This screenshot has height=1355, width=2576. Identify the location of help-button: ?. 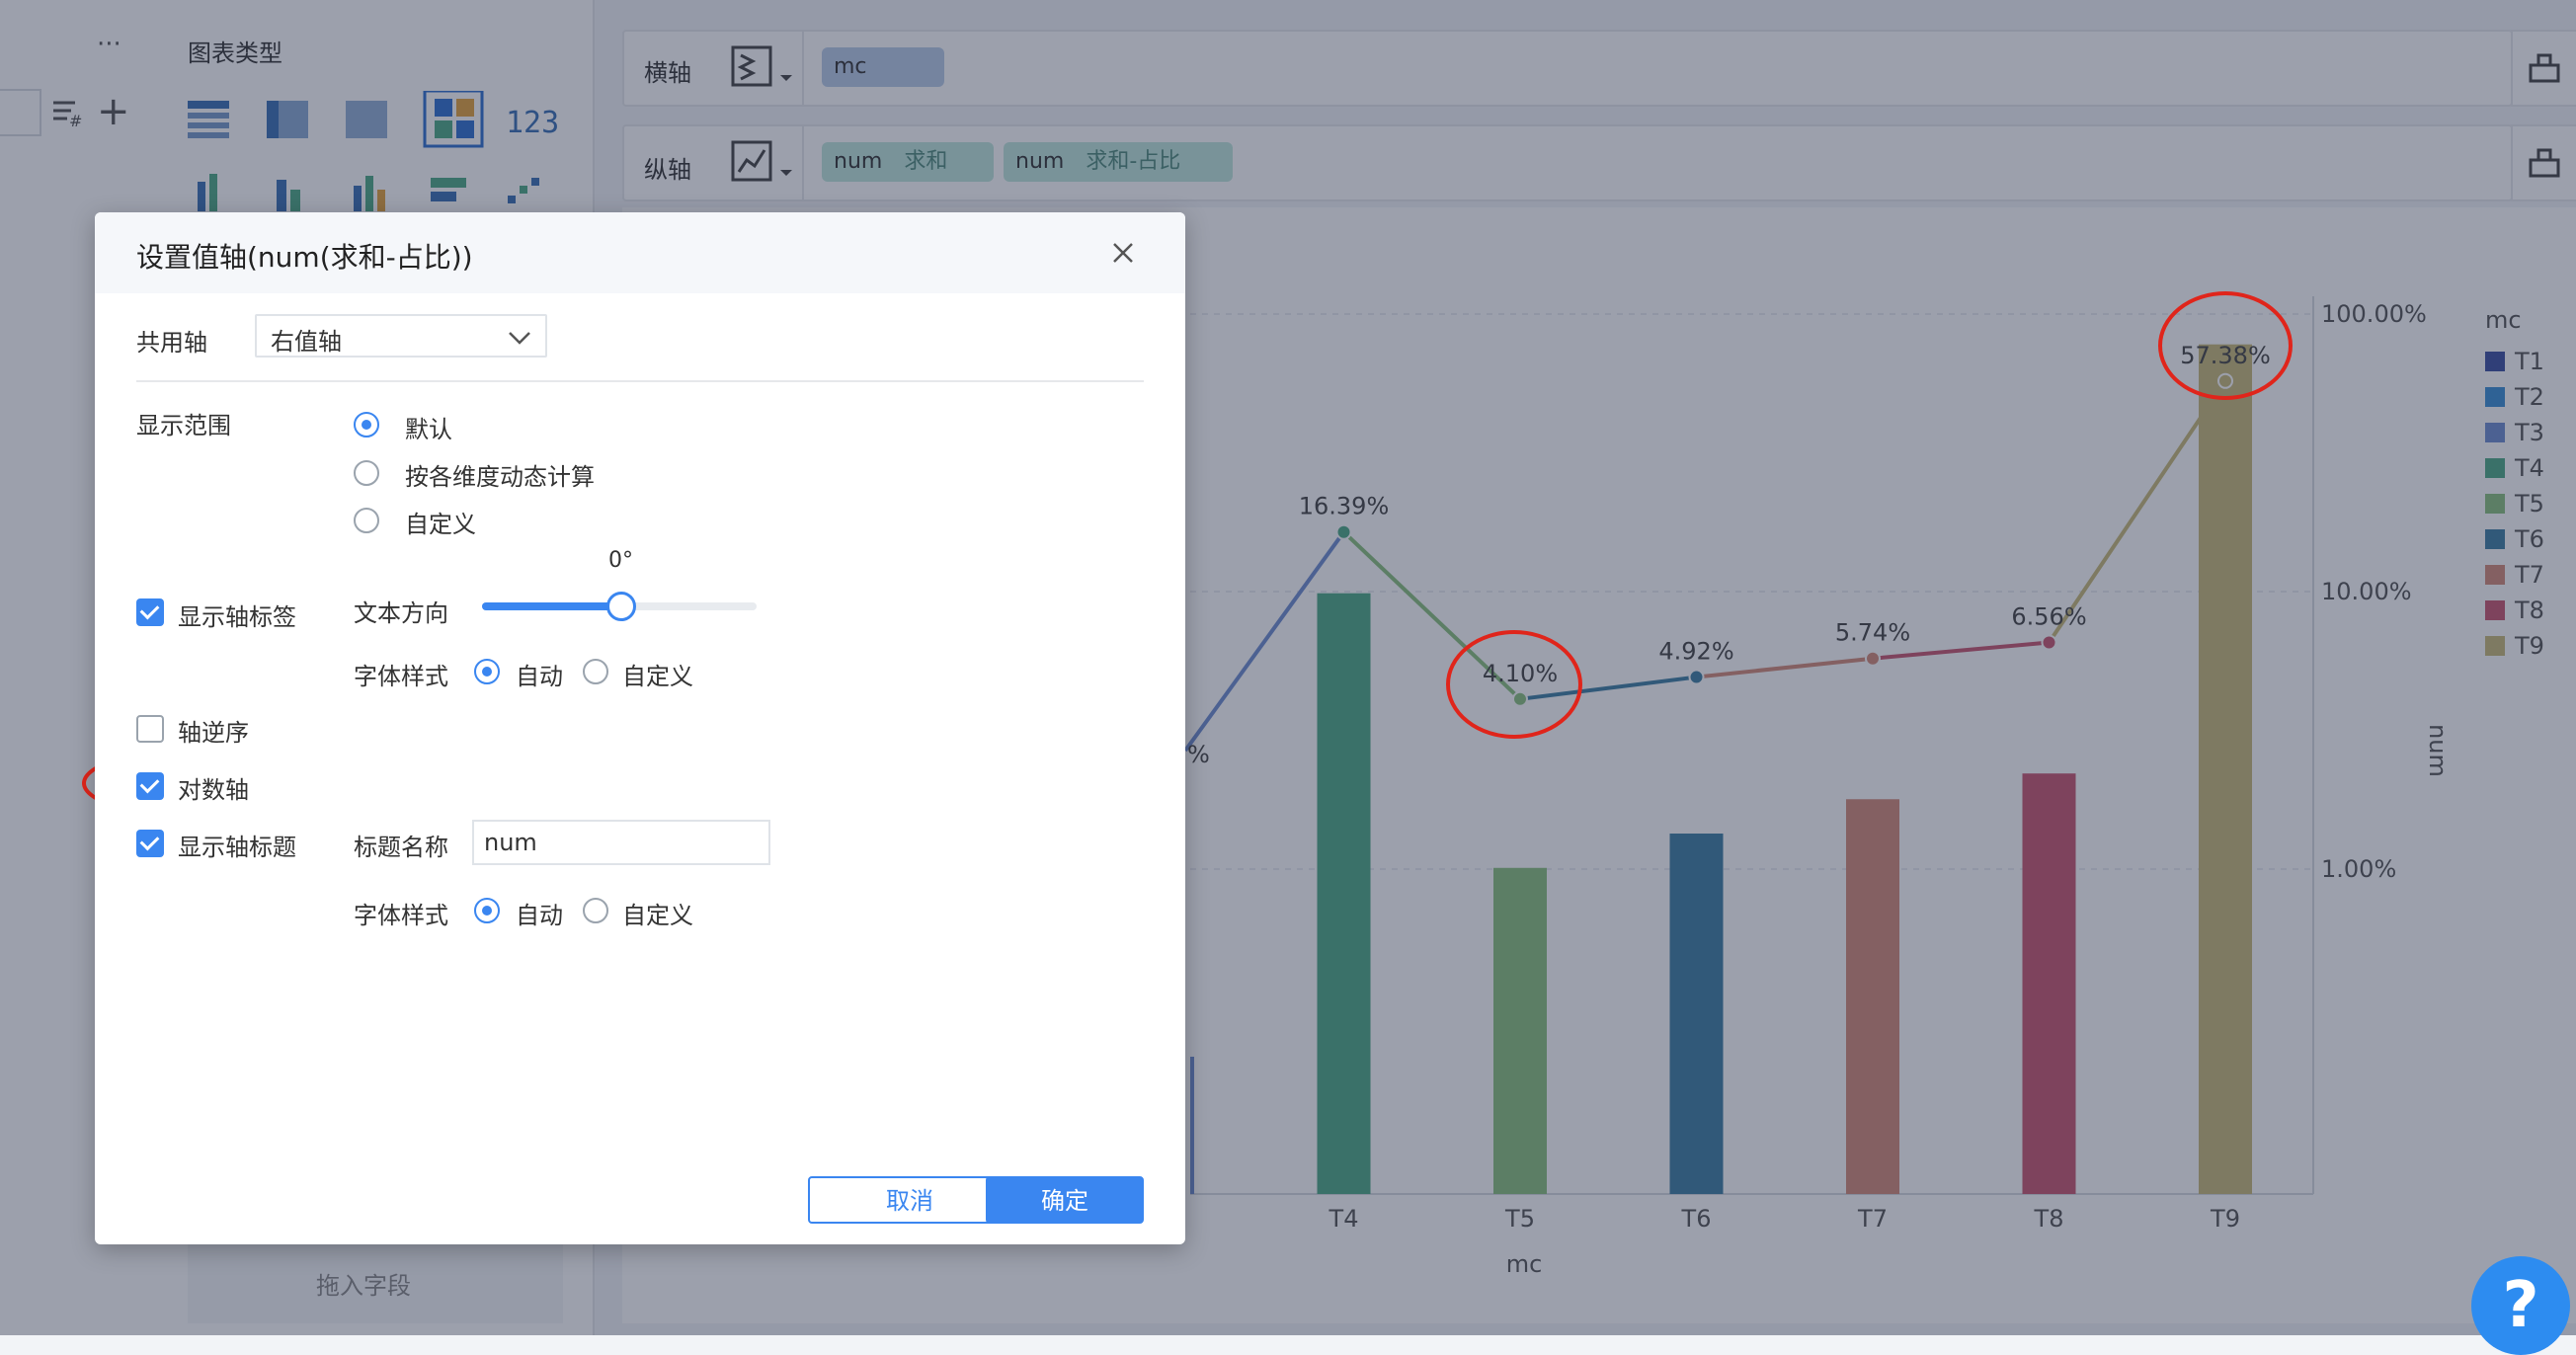
(2520, 1305).